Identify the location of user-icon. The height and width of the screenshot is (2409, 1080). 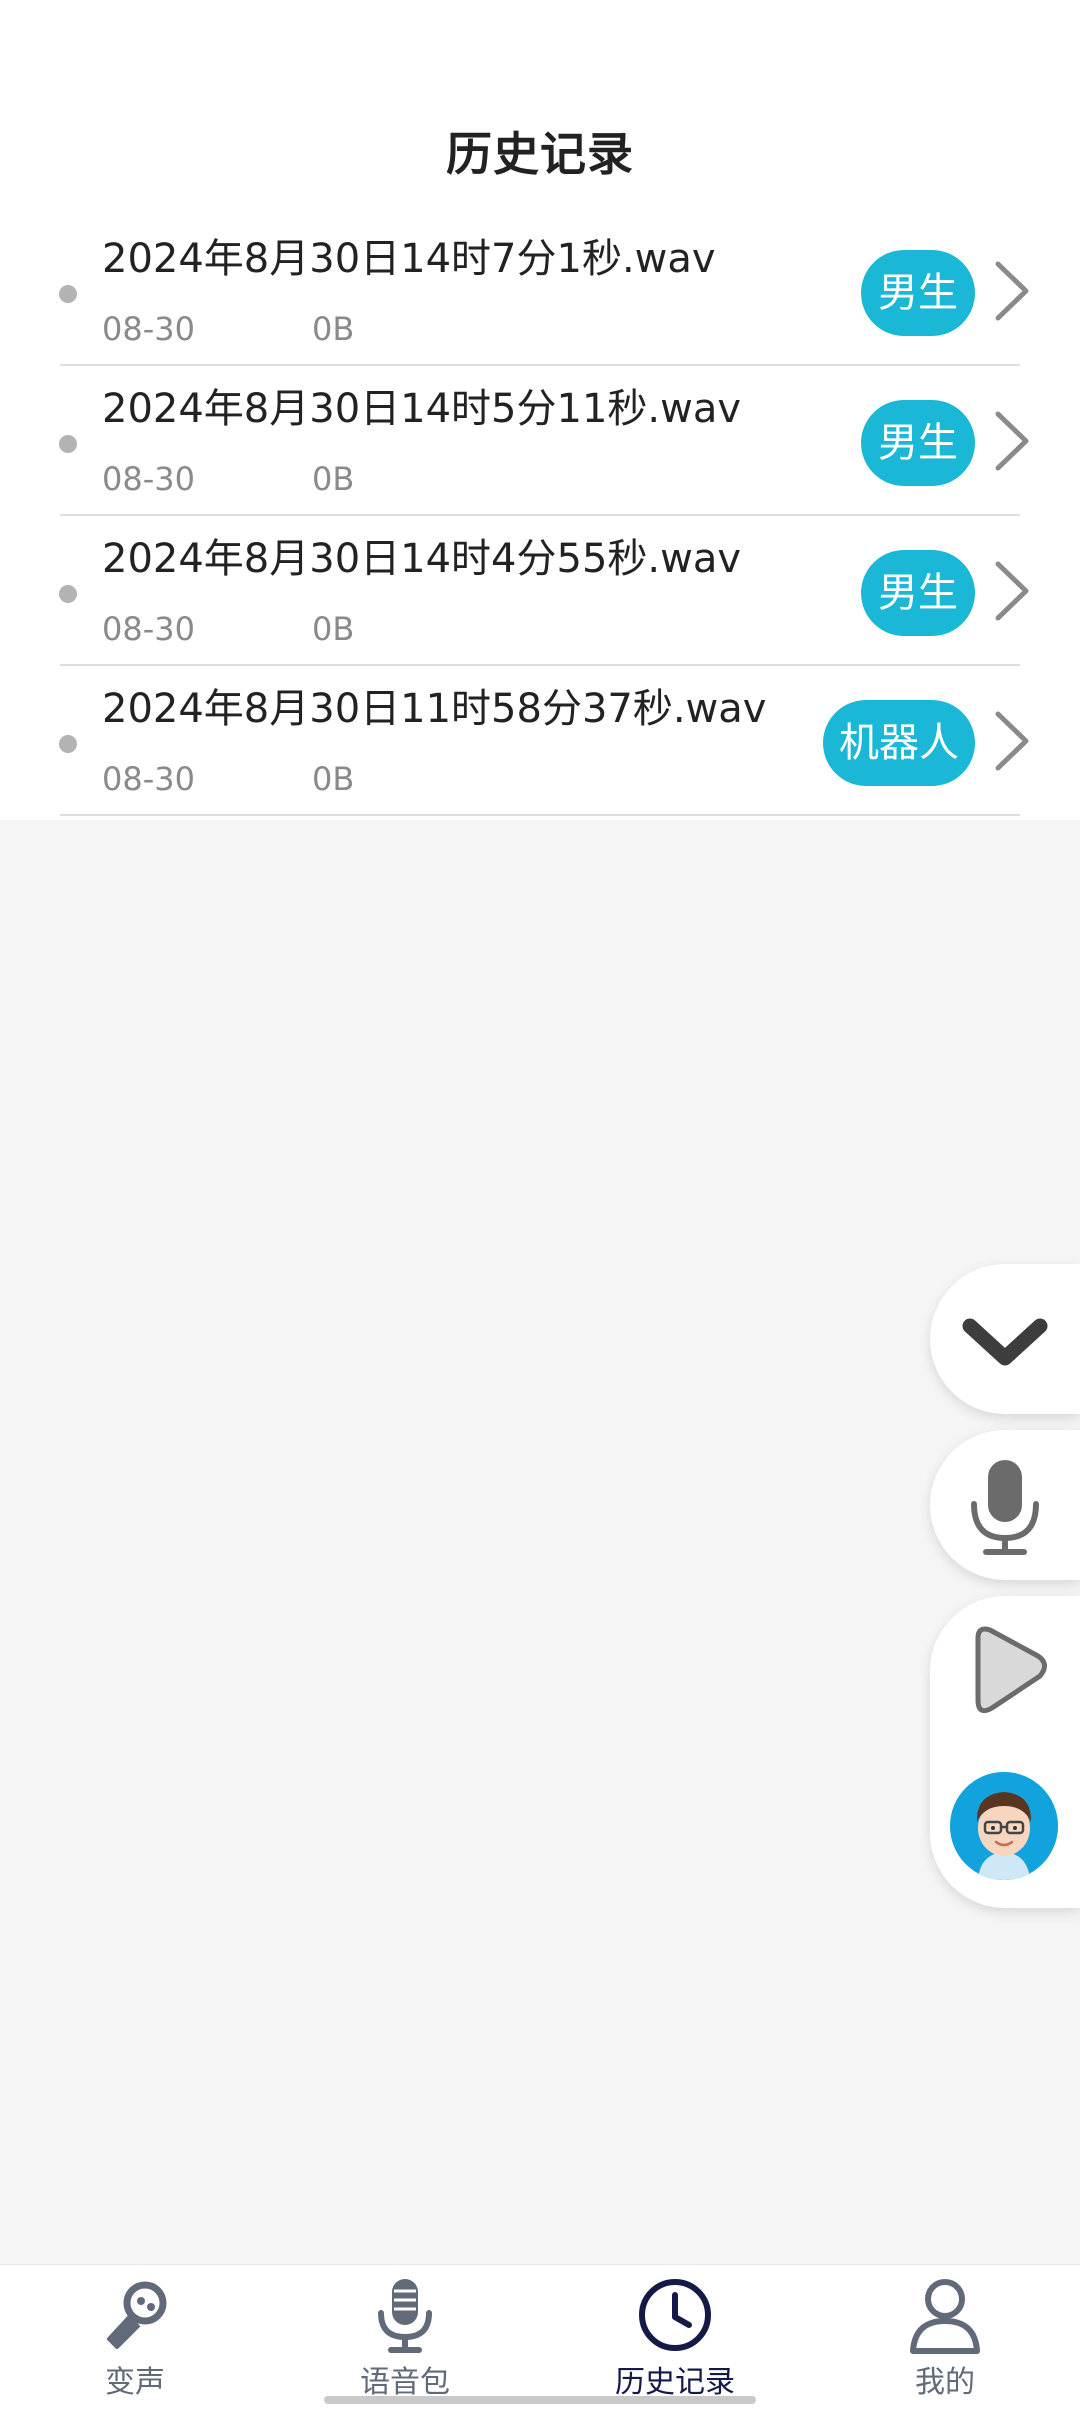
(945, 2316).